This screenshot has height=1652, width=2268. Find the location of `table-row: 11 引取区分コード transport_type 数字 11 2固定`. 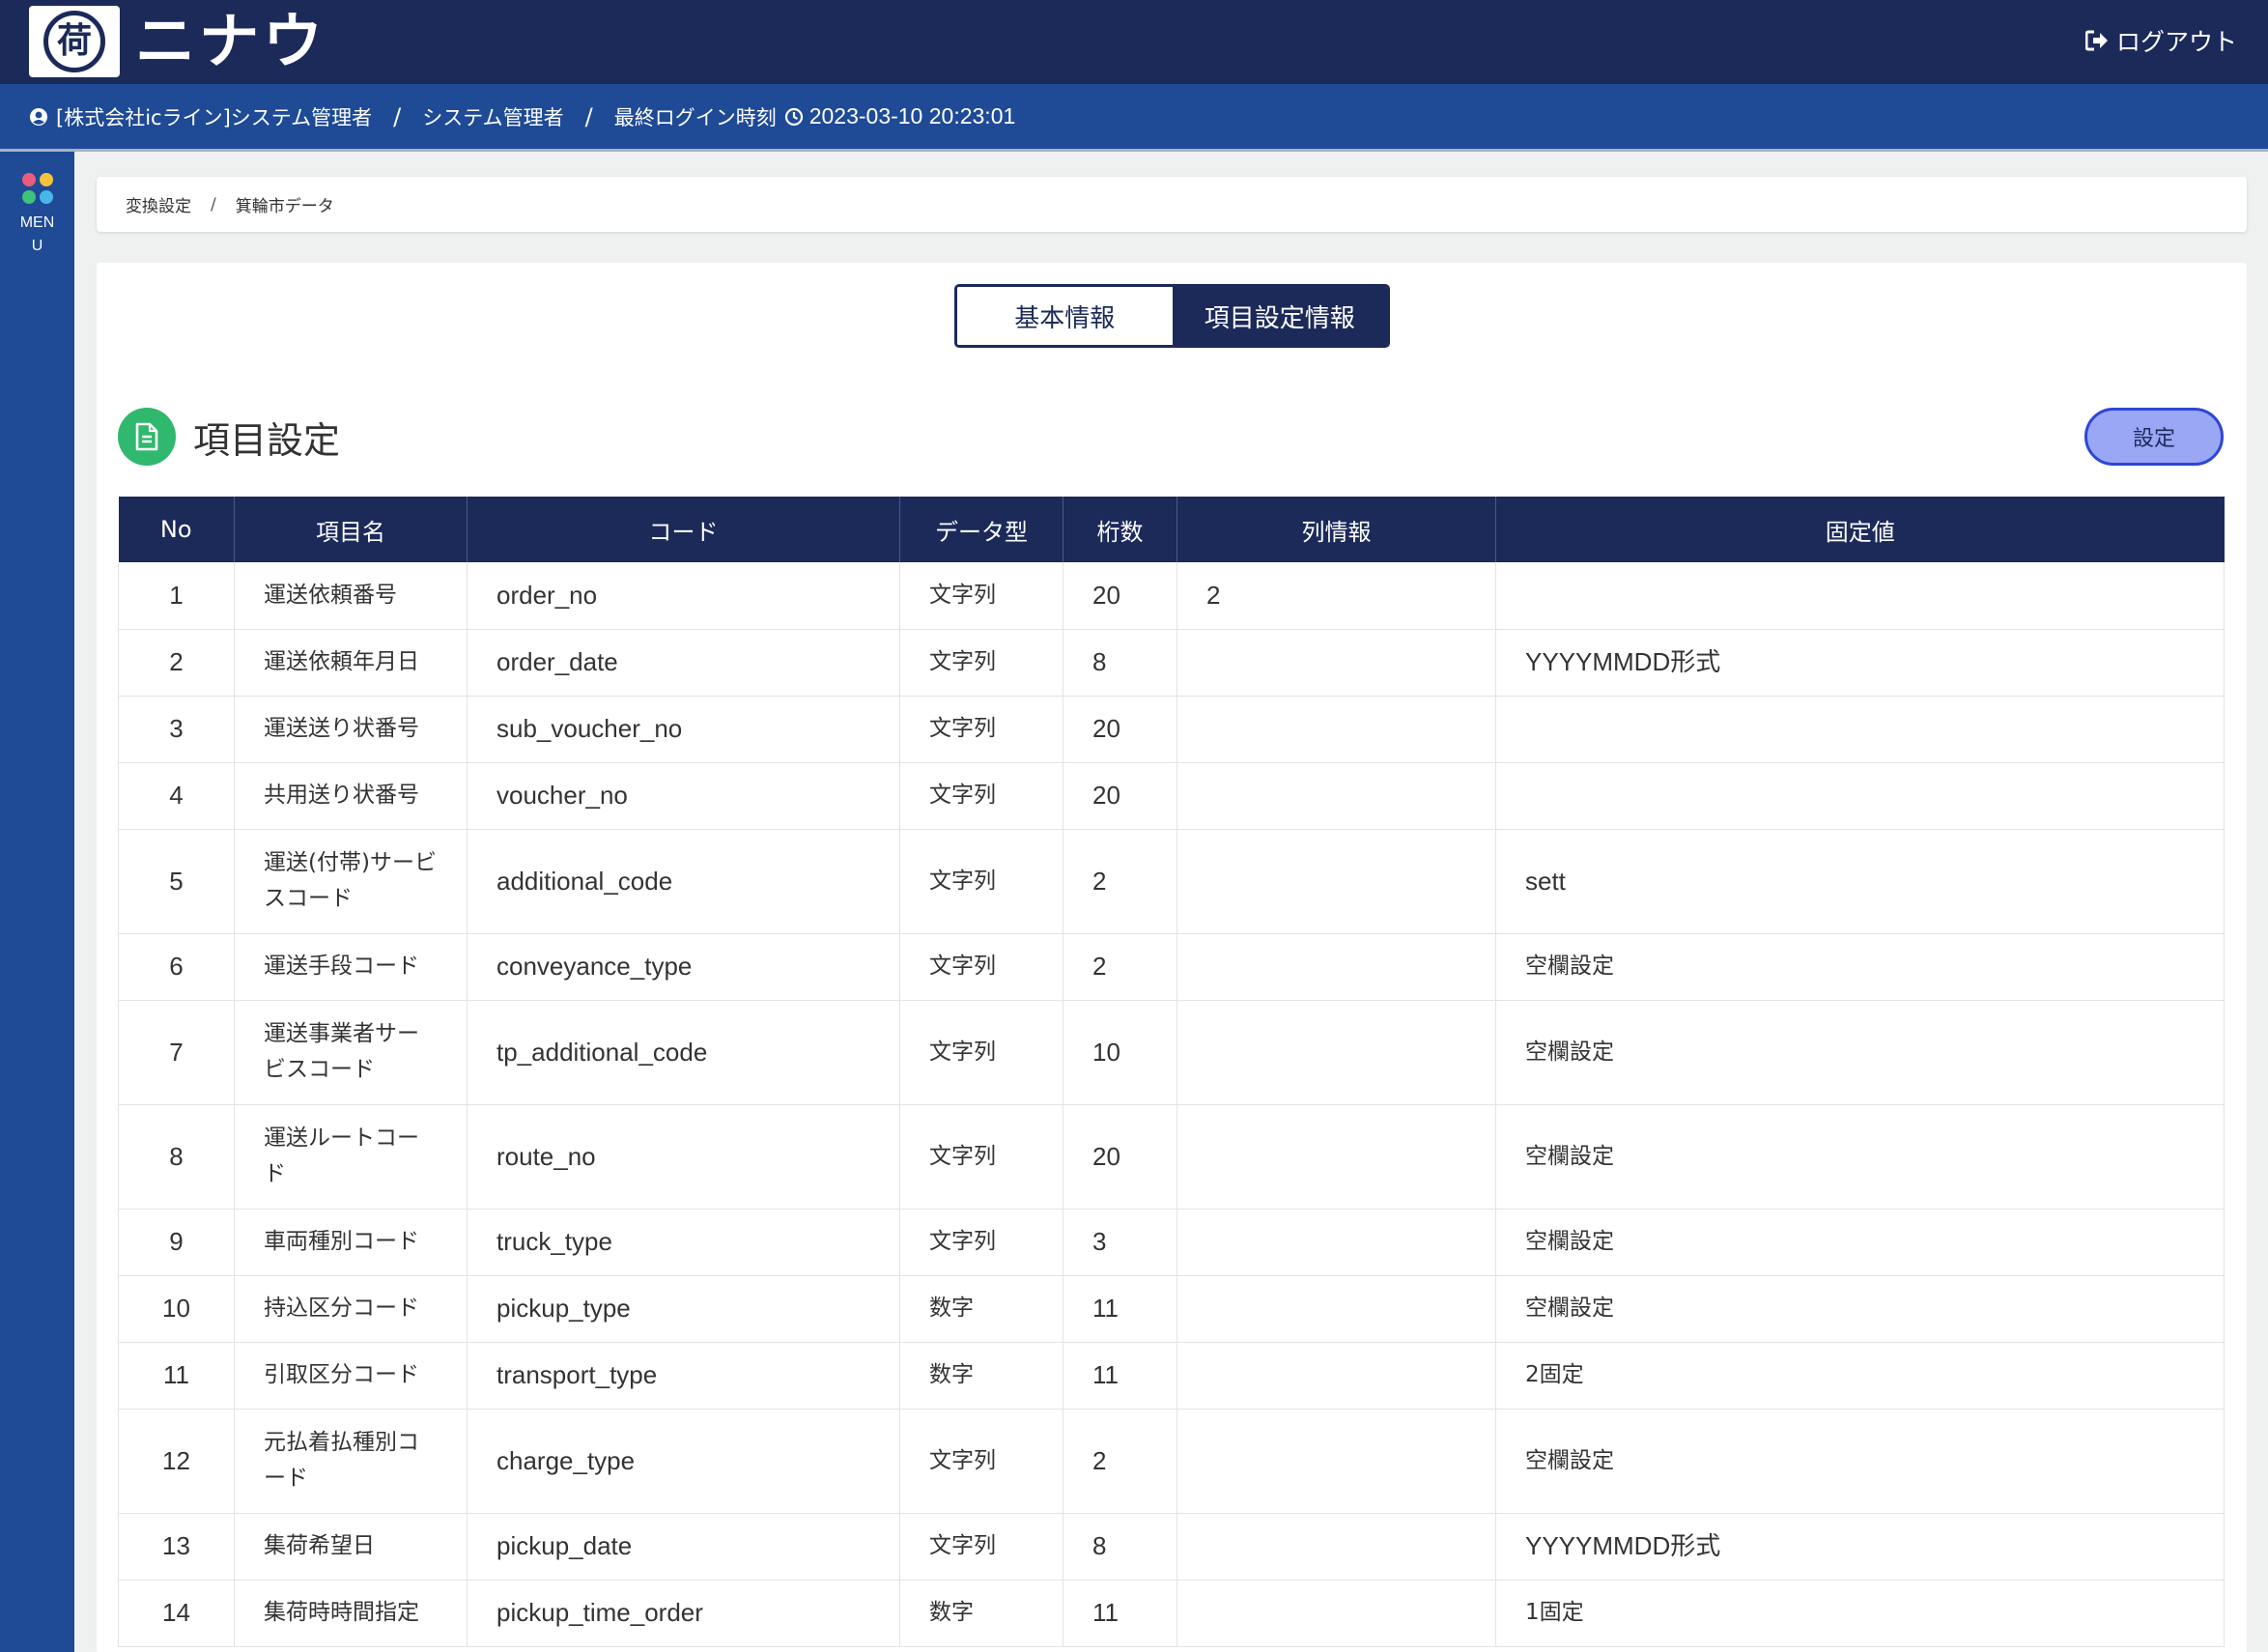

table-row: 11 引取区分コード transport_type 数字 11 2固定 is located at coordinates (1171, 1376).